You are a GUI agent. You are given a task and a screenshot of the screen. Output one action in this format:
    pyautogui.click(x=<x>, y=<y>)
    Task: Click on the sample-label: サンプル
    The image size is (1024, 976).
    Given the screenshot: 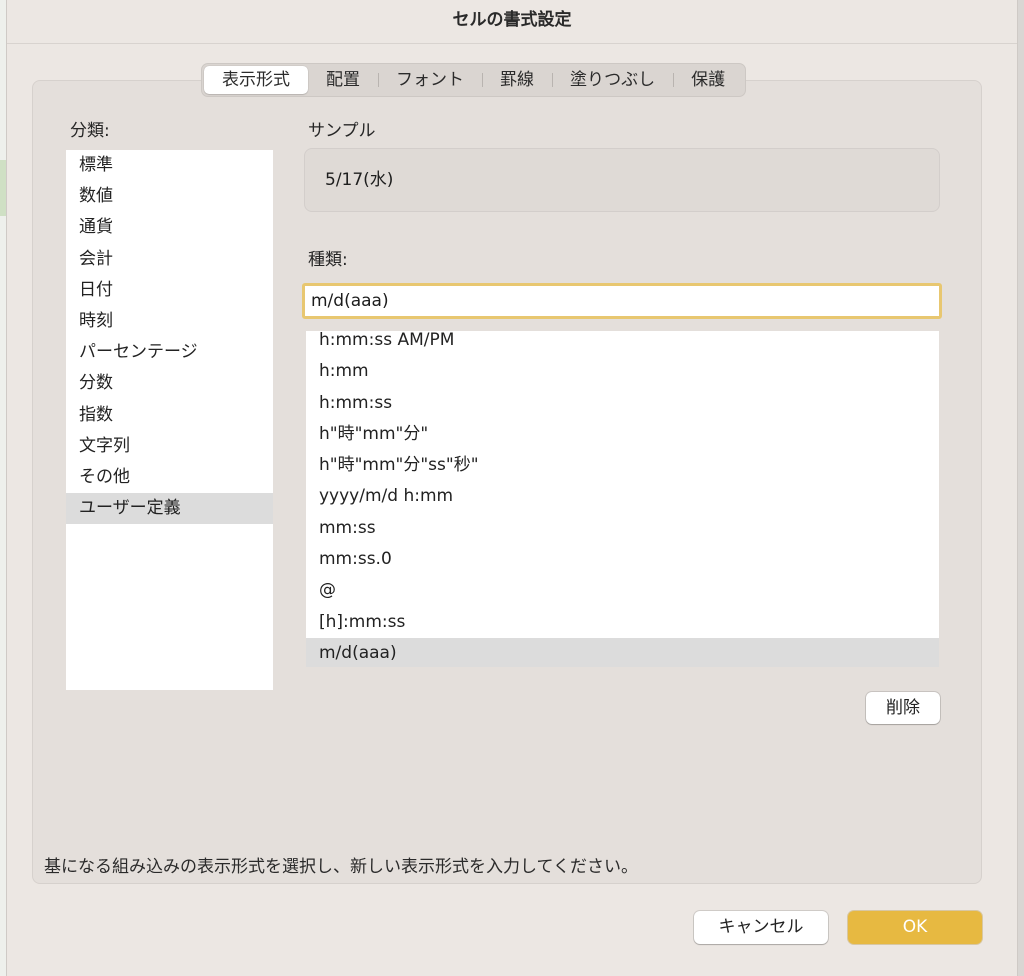 What is the action you would take?
    pyautogui.click(x=342, y=131)
    